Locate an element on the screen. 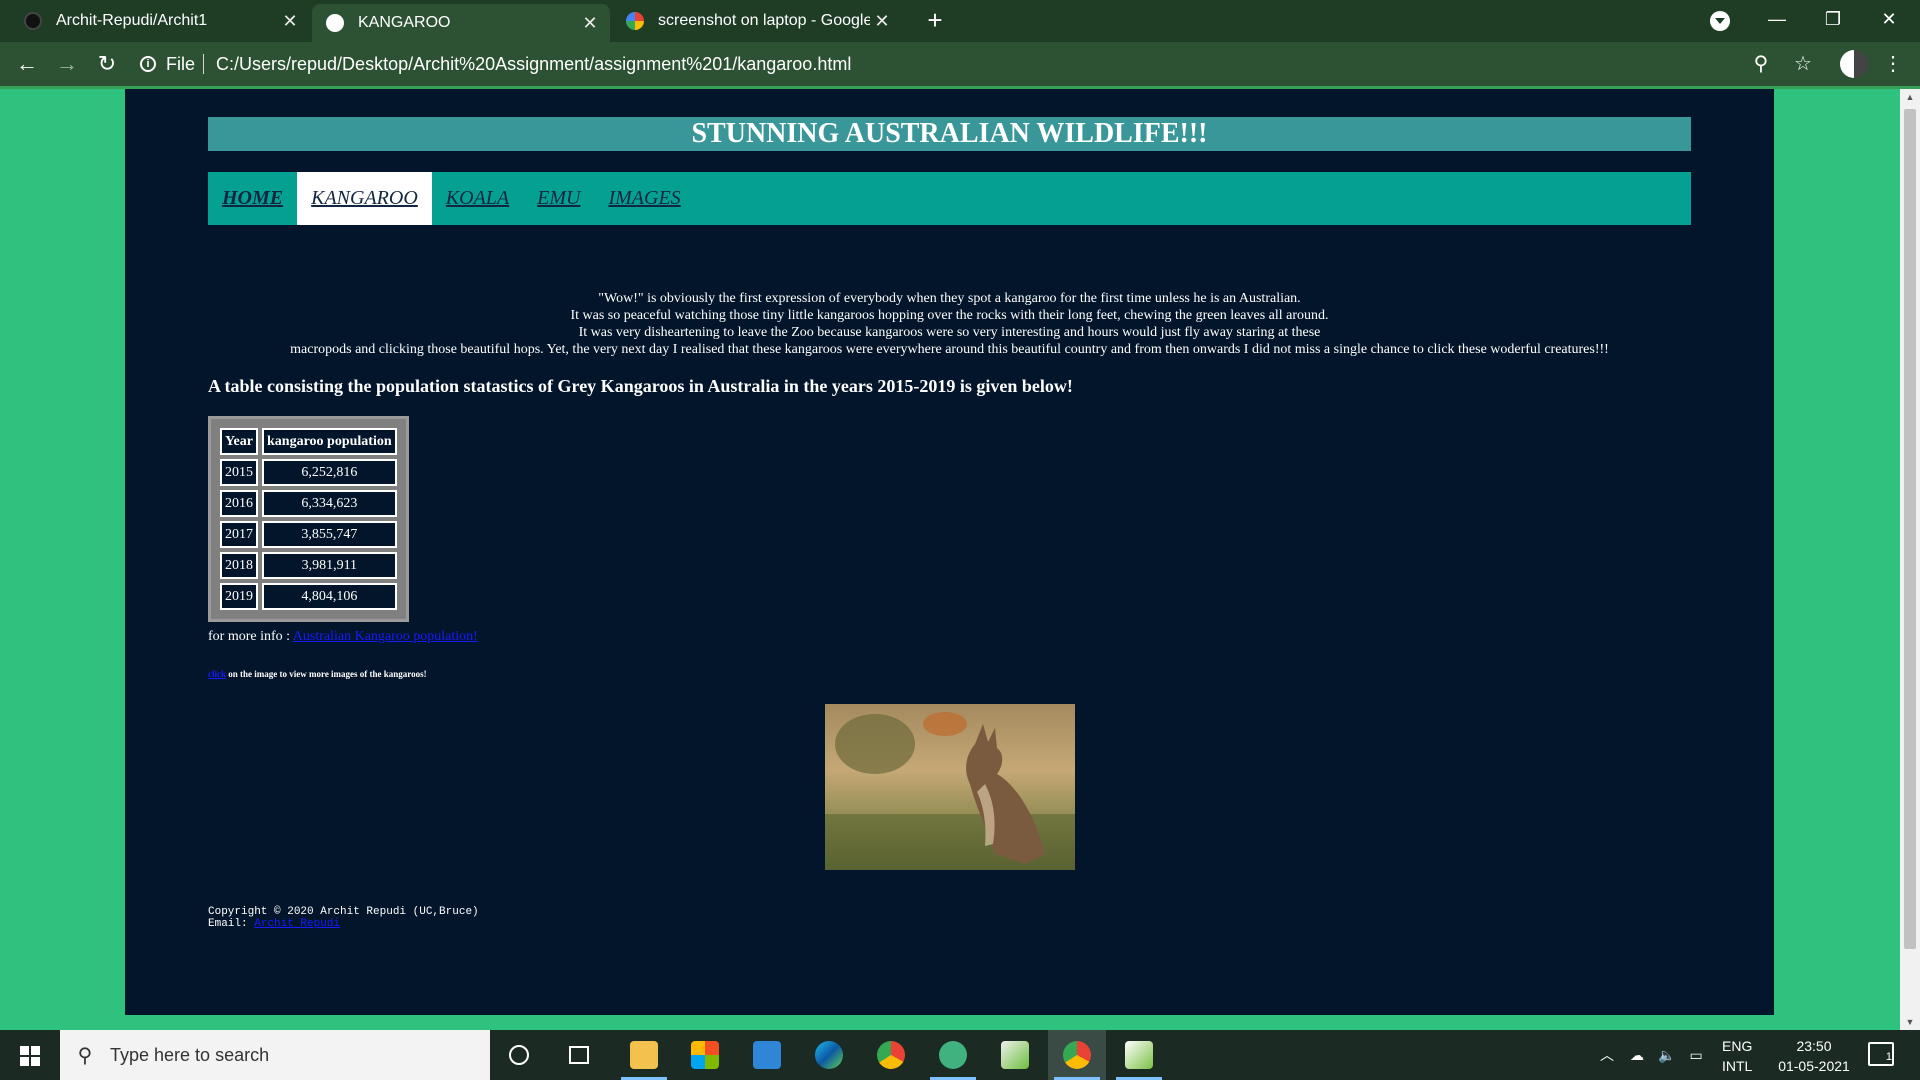 Image resolution: width=1920 pixels, height=1080 pixels. new-tab-button: + is located at coordinates (935, 21).